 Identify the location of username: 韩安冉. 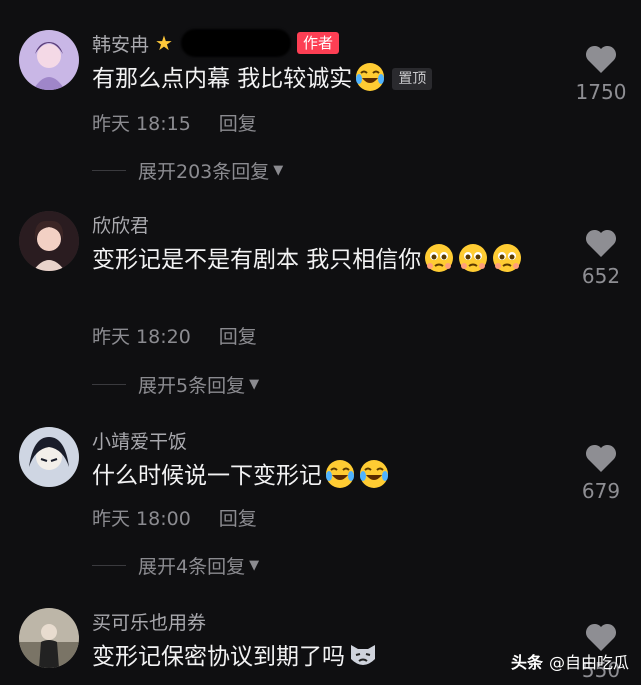
(120, 43).